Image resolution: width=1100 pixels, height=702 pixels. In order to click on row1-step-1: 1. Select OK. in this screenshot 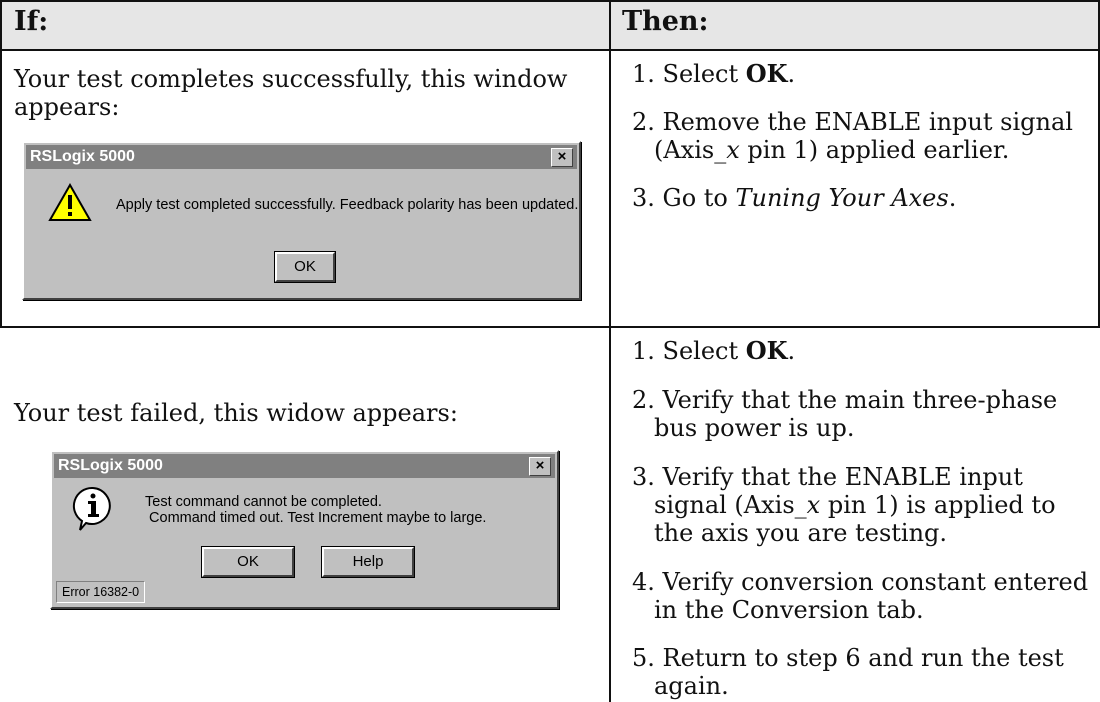, I will do `click(714, 74)`.